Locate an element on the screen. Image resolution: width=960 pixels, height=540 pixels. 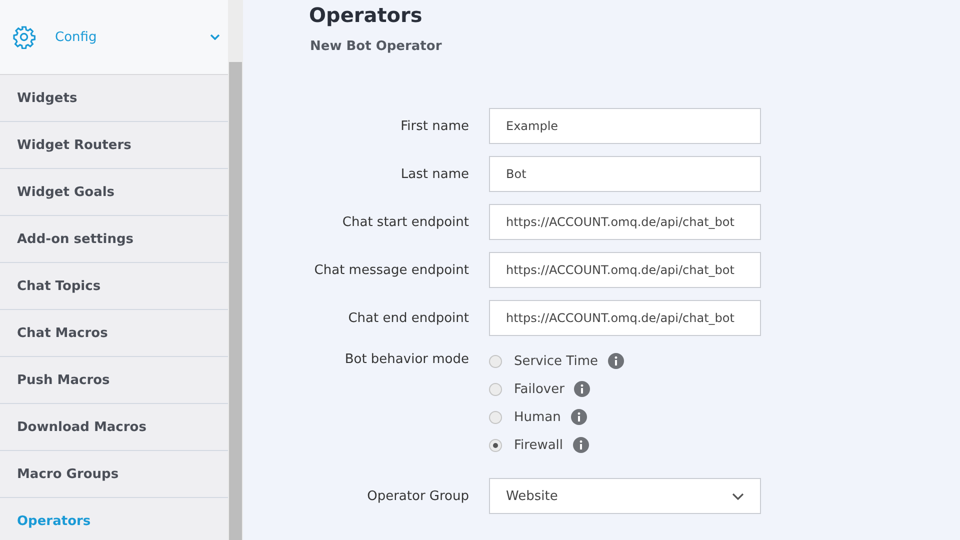
config-label: Config is located at coordinates (76, 37).